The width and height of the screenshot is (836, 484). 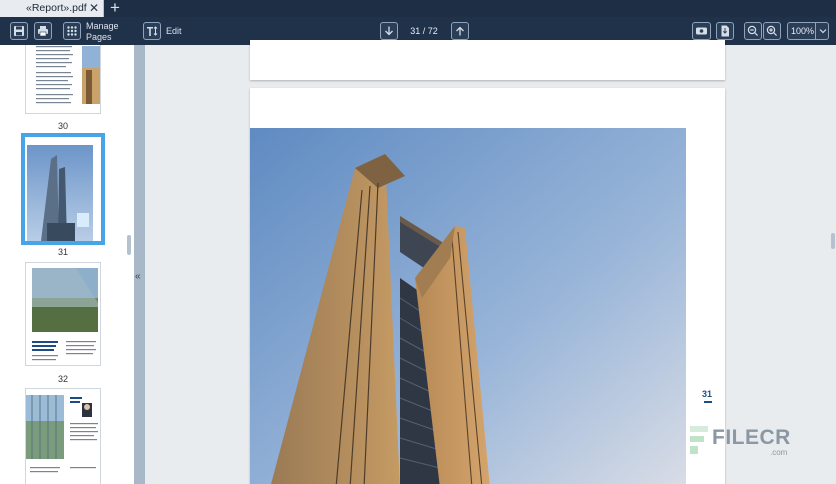 I want to click on save-button, so click(x=19, y=31).